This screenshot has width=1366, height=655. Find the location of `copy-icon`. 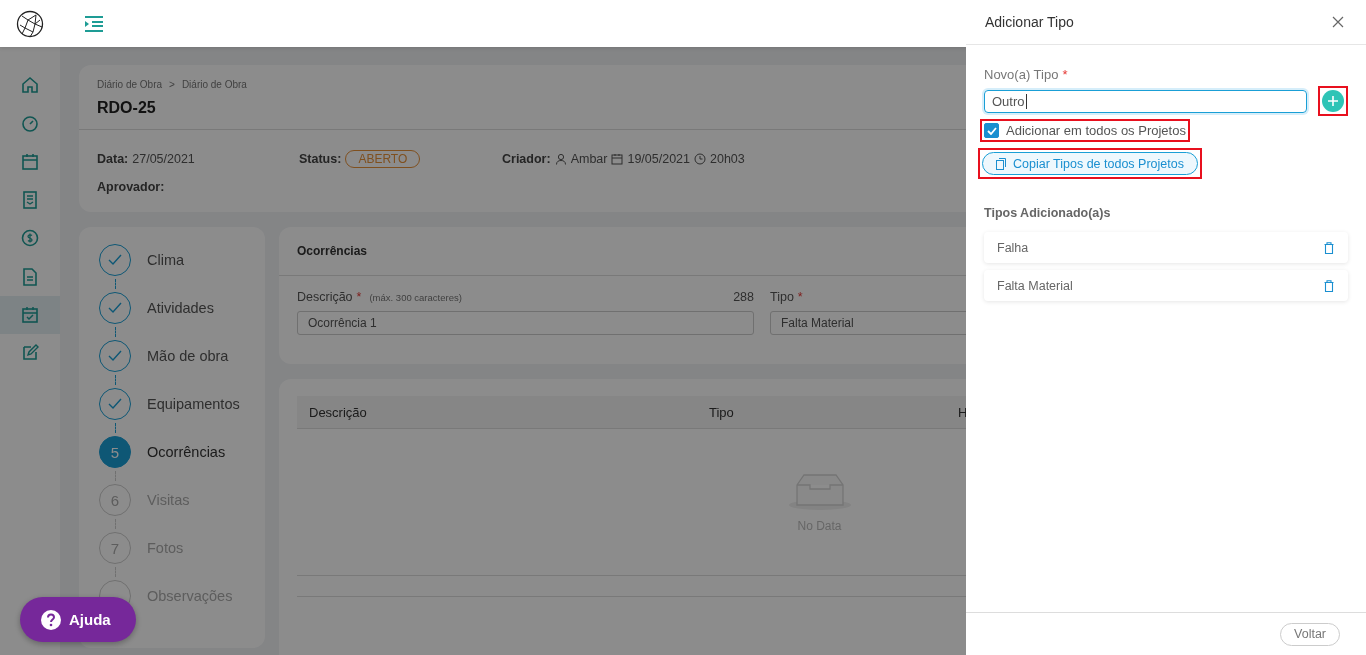

copy-icon is located at coordinates (1001, 163).